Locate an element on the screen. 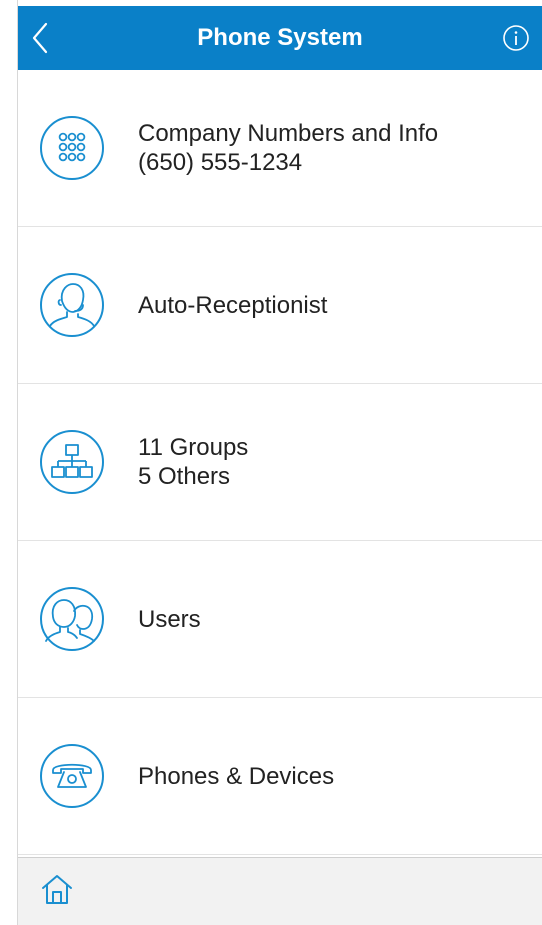 The height and width of the screenshot is (925, 542). list-item-text: Auto-Receptionist is located at coordinates (232, 305).